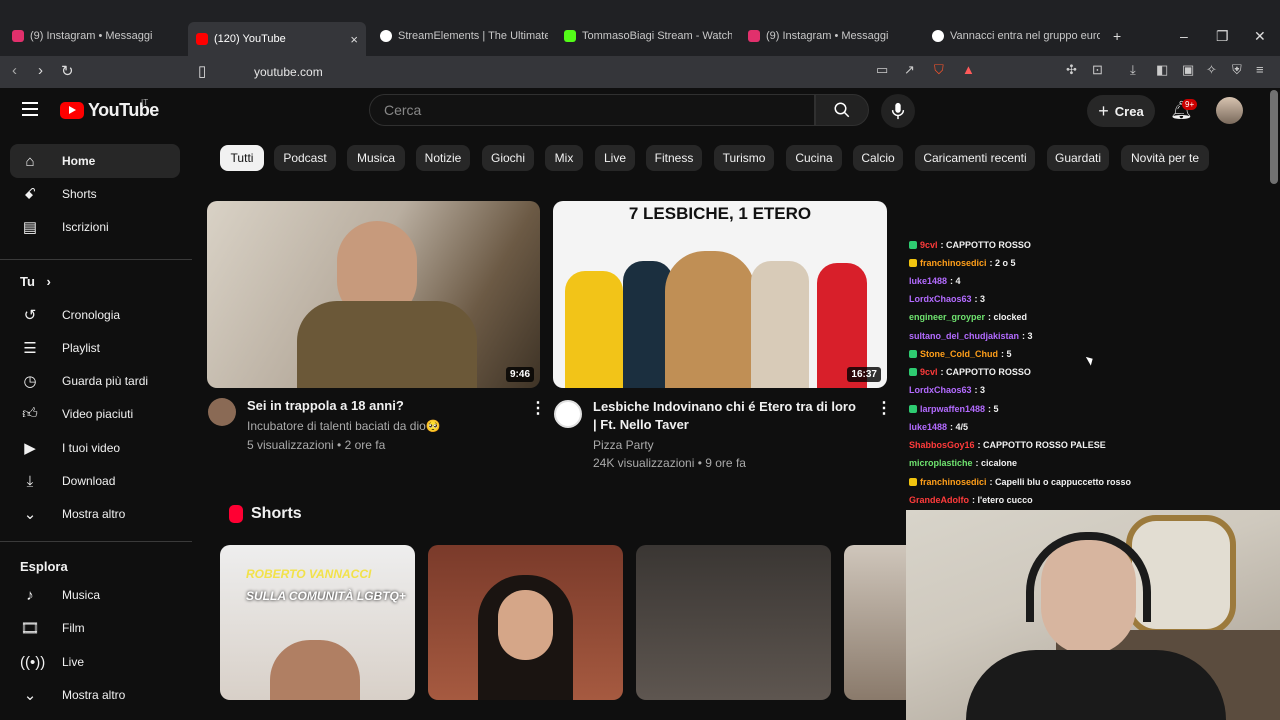 The image size is (1280, 720). I want to click on share-icon: ↗, so click(909, 70).